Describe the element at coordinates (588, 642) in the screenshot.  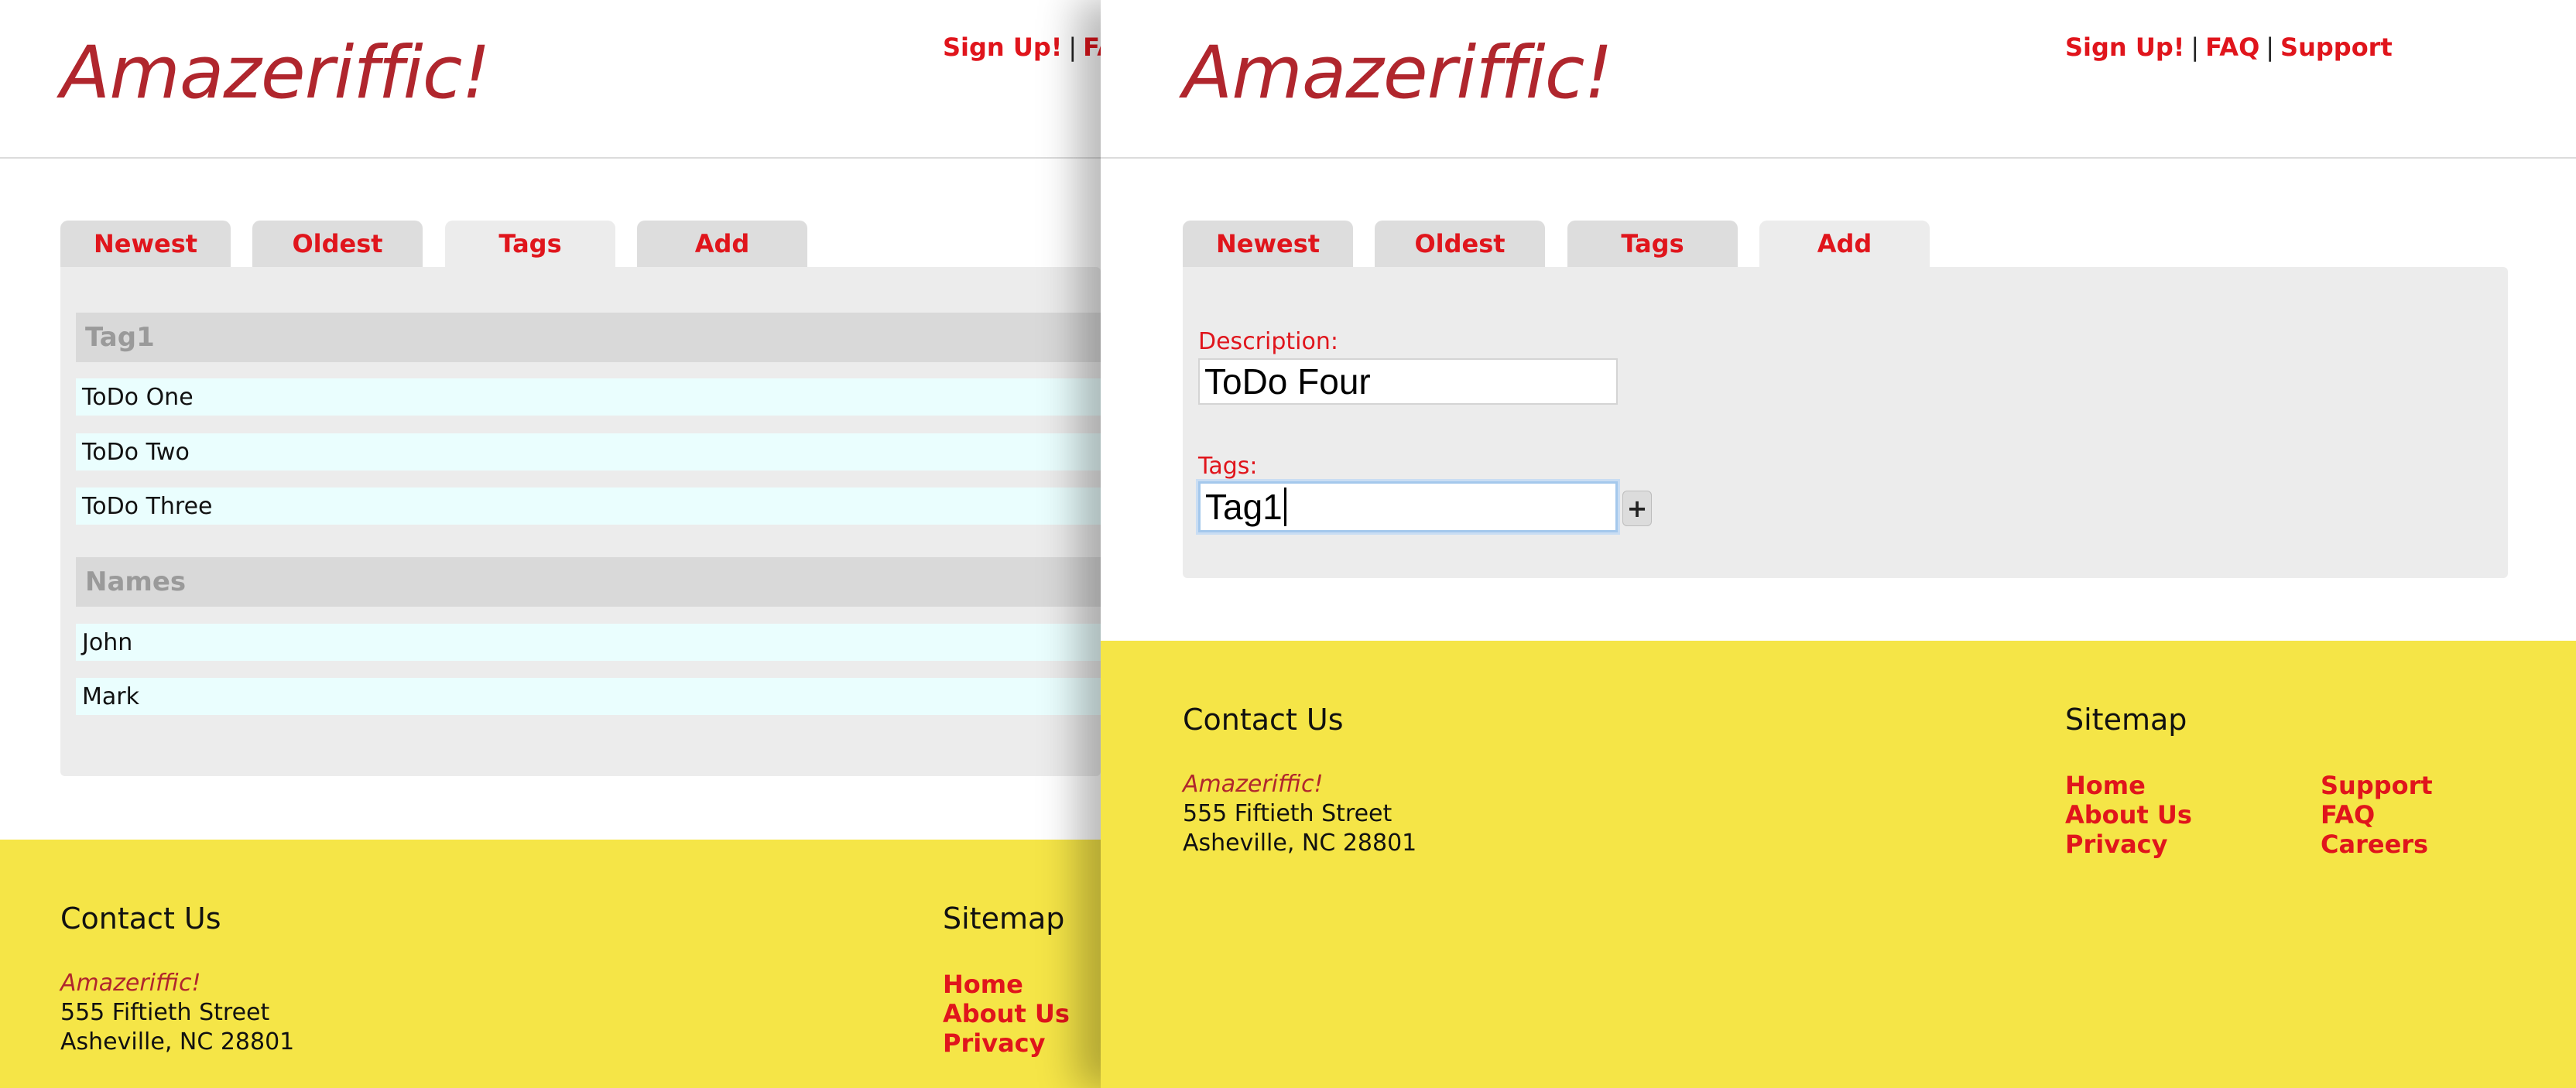
I see `todo-item: John` at that location.